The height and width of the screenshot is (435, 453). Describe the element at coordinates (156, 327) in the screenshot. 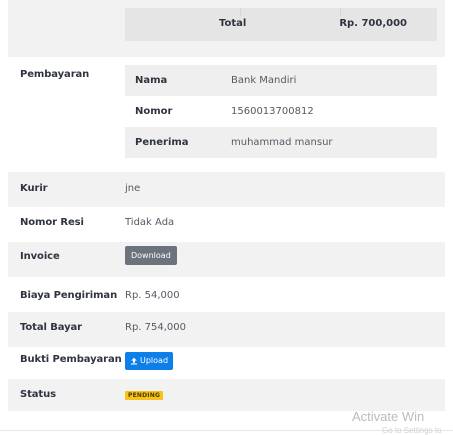

I see `total-pay-value: Rp. 754,000` at that location.